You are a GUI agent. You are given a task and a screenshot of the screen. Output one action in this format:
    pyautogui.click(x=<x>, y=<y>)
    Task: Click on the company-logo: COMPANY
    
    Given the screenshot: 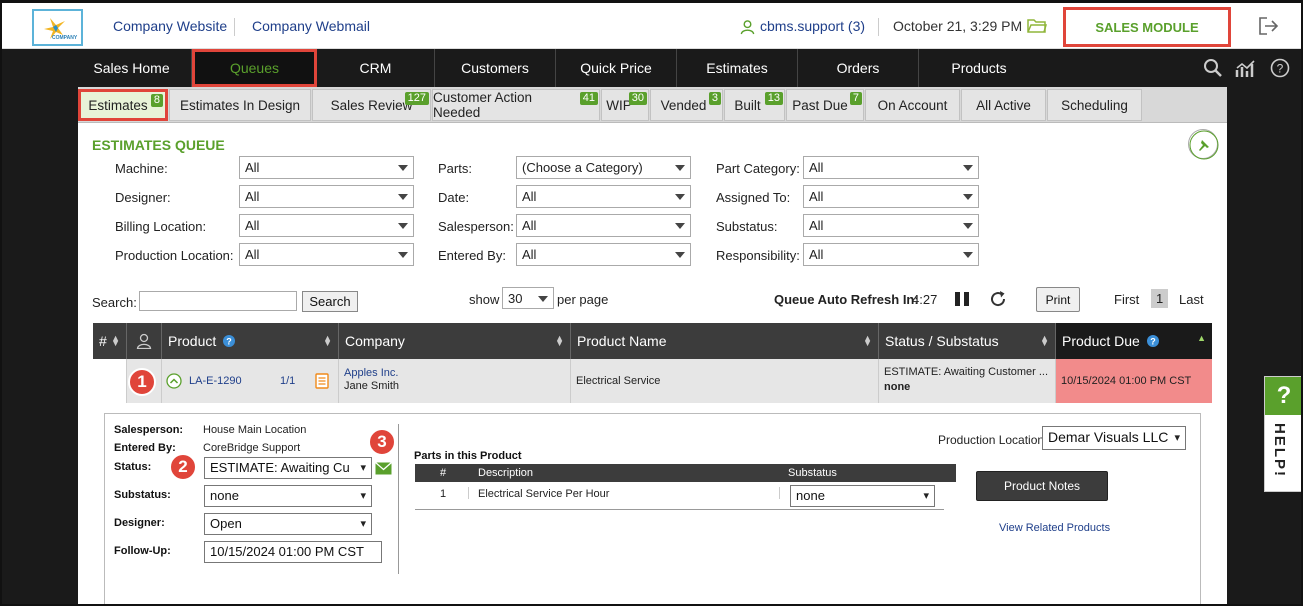 What is the action you would take?
    pyautogui.click(x=57, y=27)
    